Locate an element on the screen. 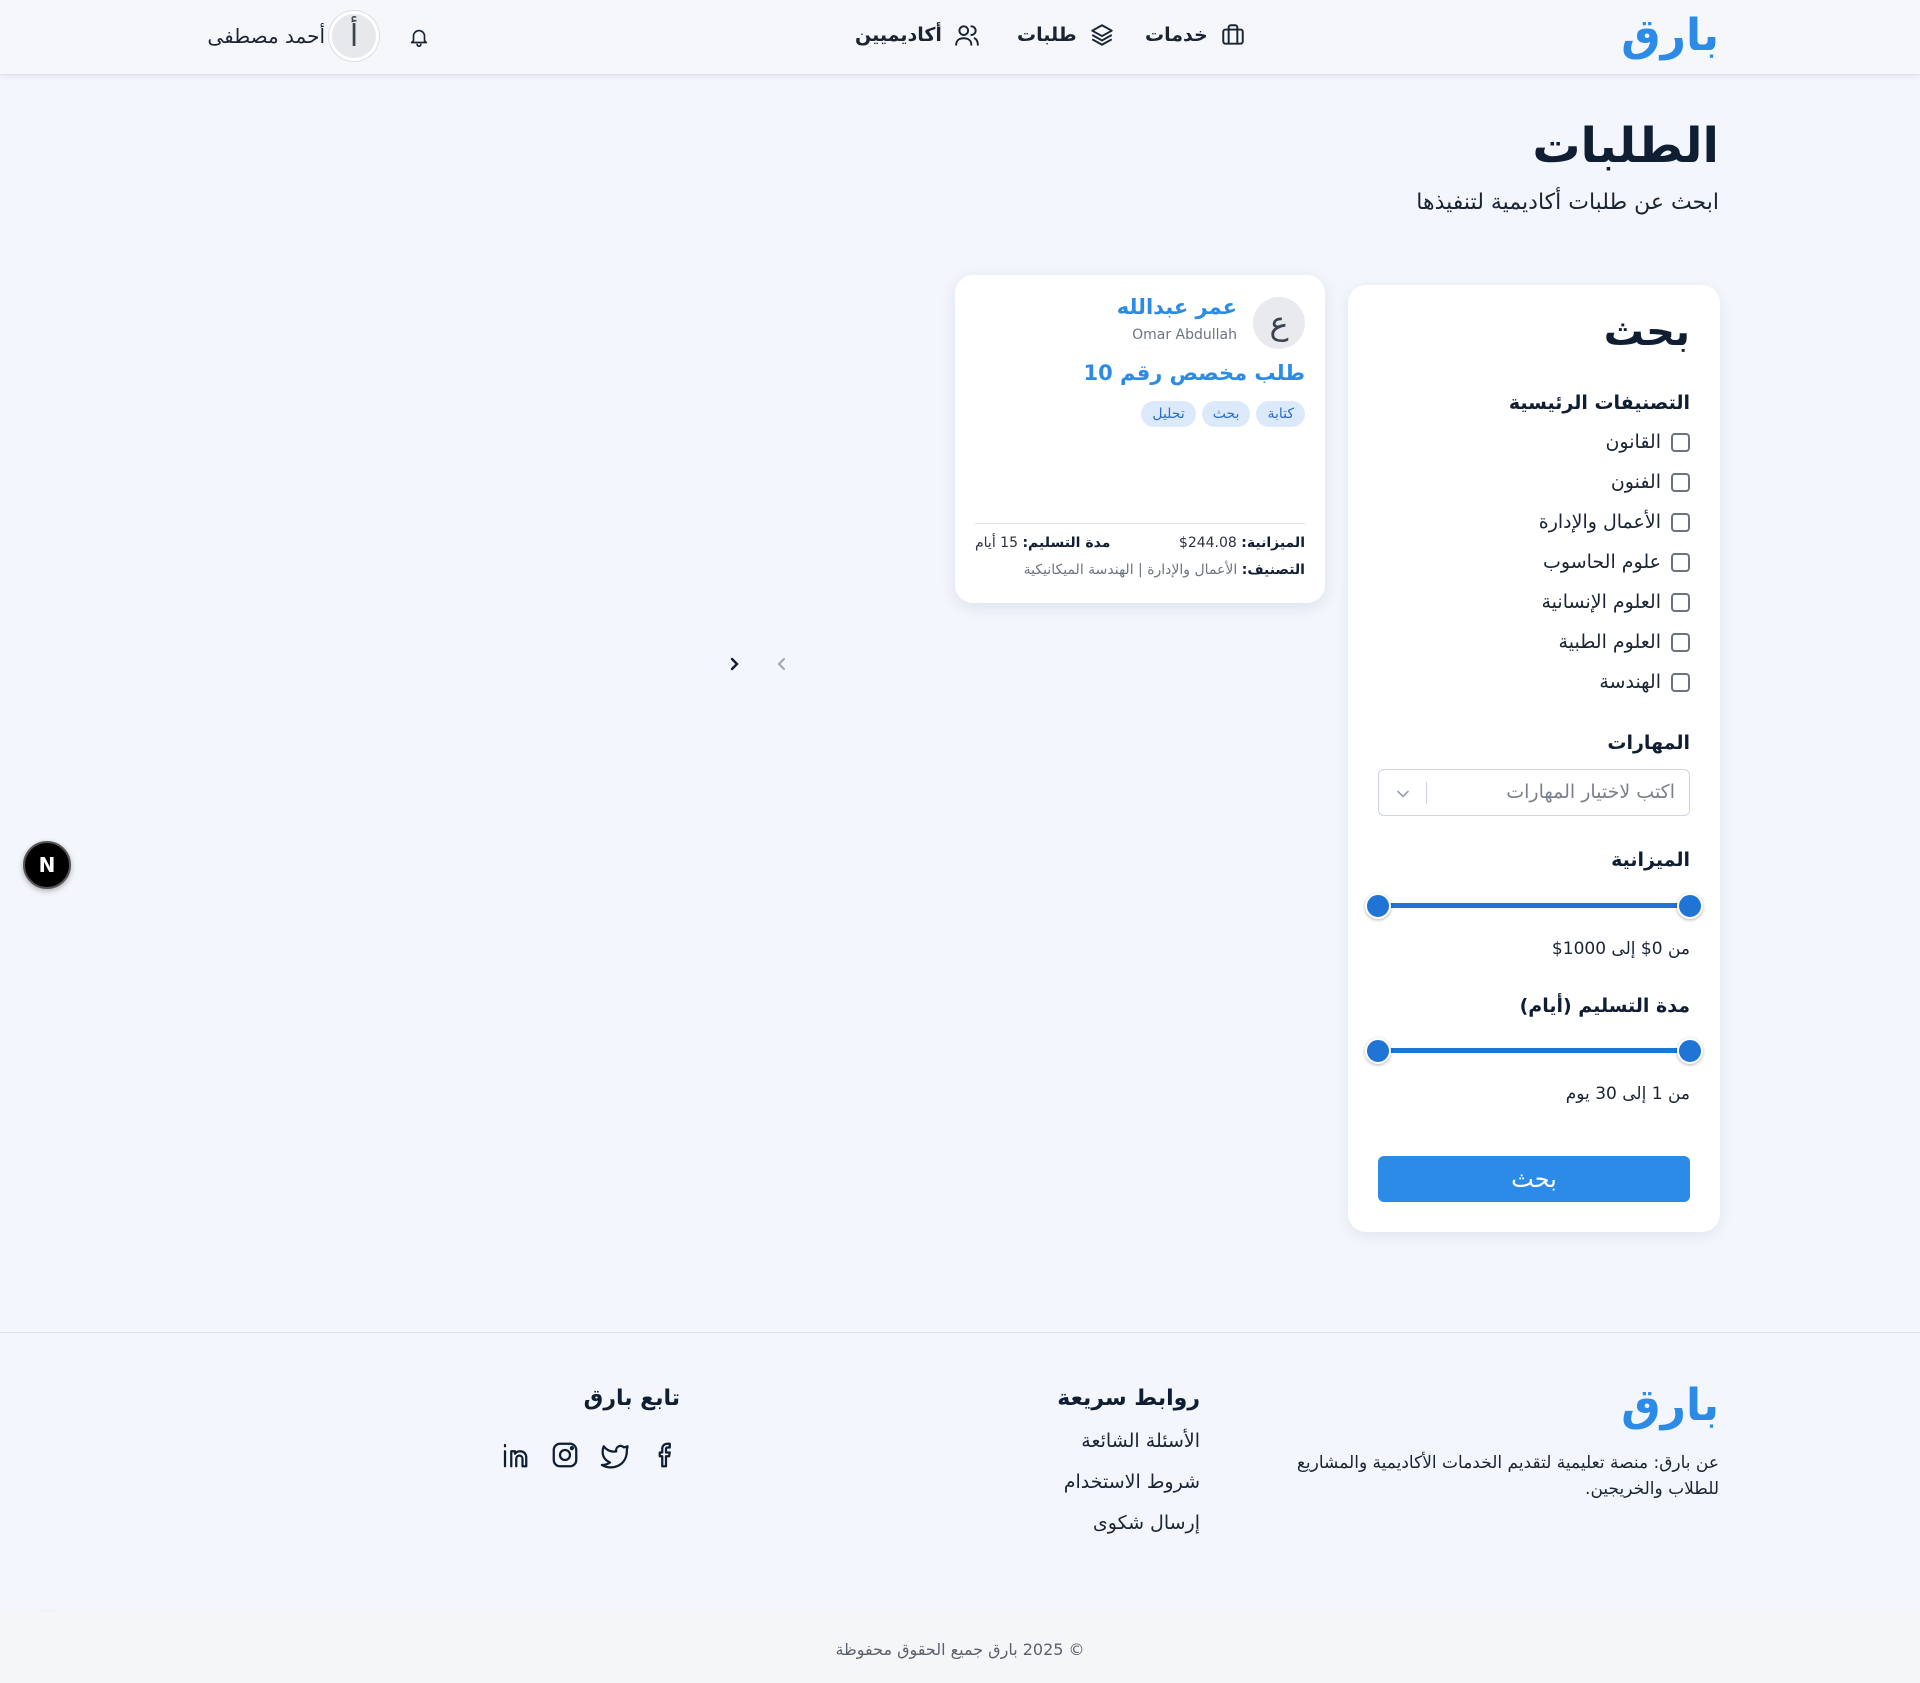 The image size is (1920, 1683). user-name: أحمد مصطفى is located at coordinates (257, 36).